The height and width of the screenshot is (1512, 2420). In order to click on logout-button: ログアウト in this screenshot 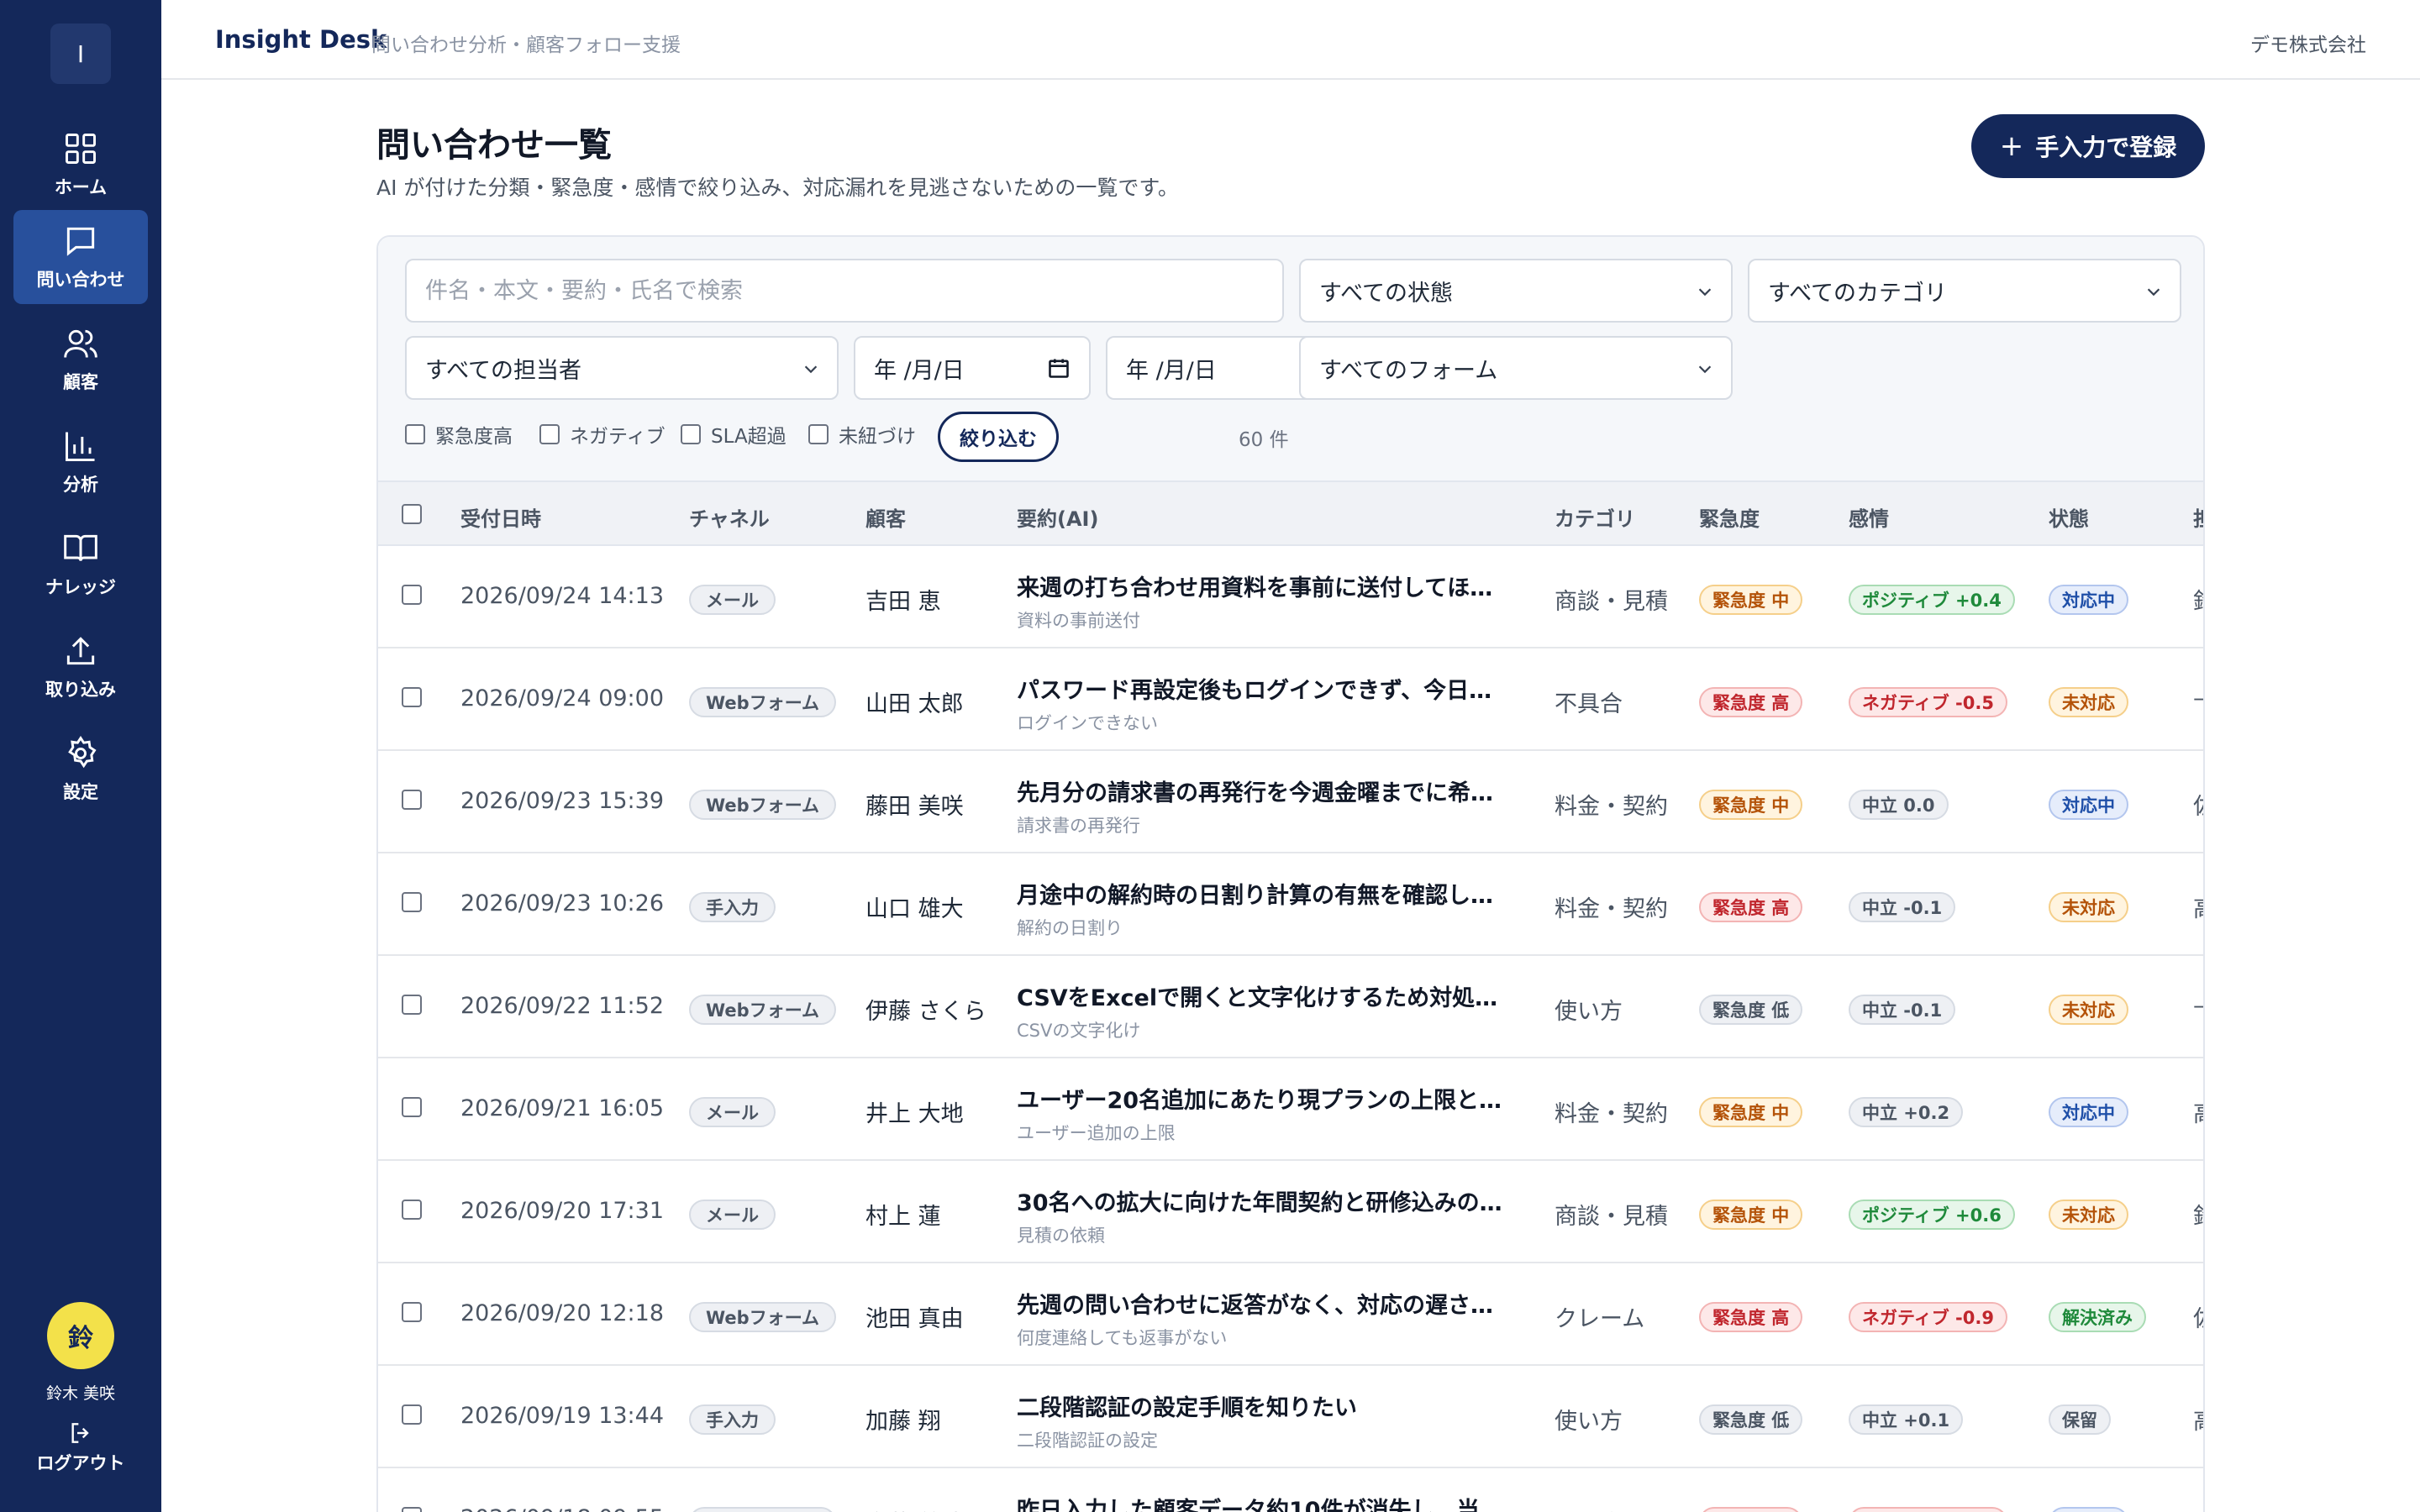, I will do `click(80, 1447)`.